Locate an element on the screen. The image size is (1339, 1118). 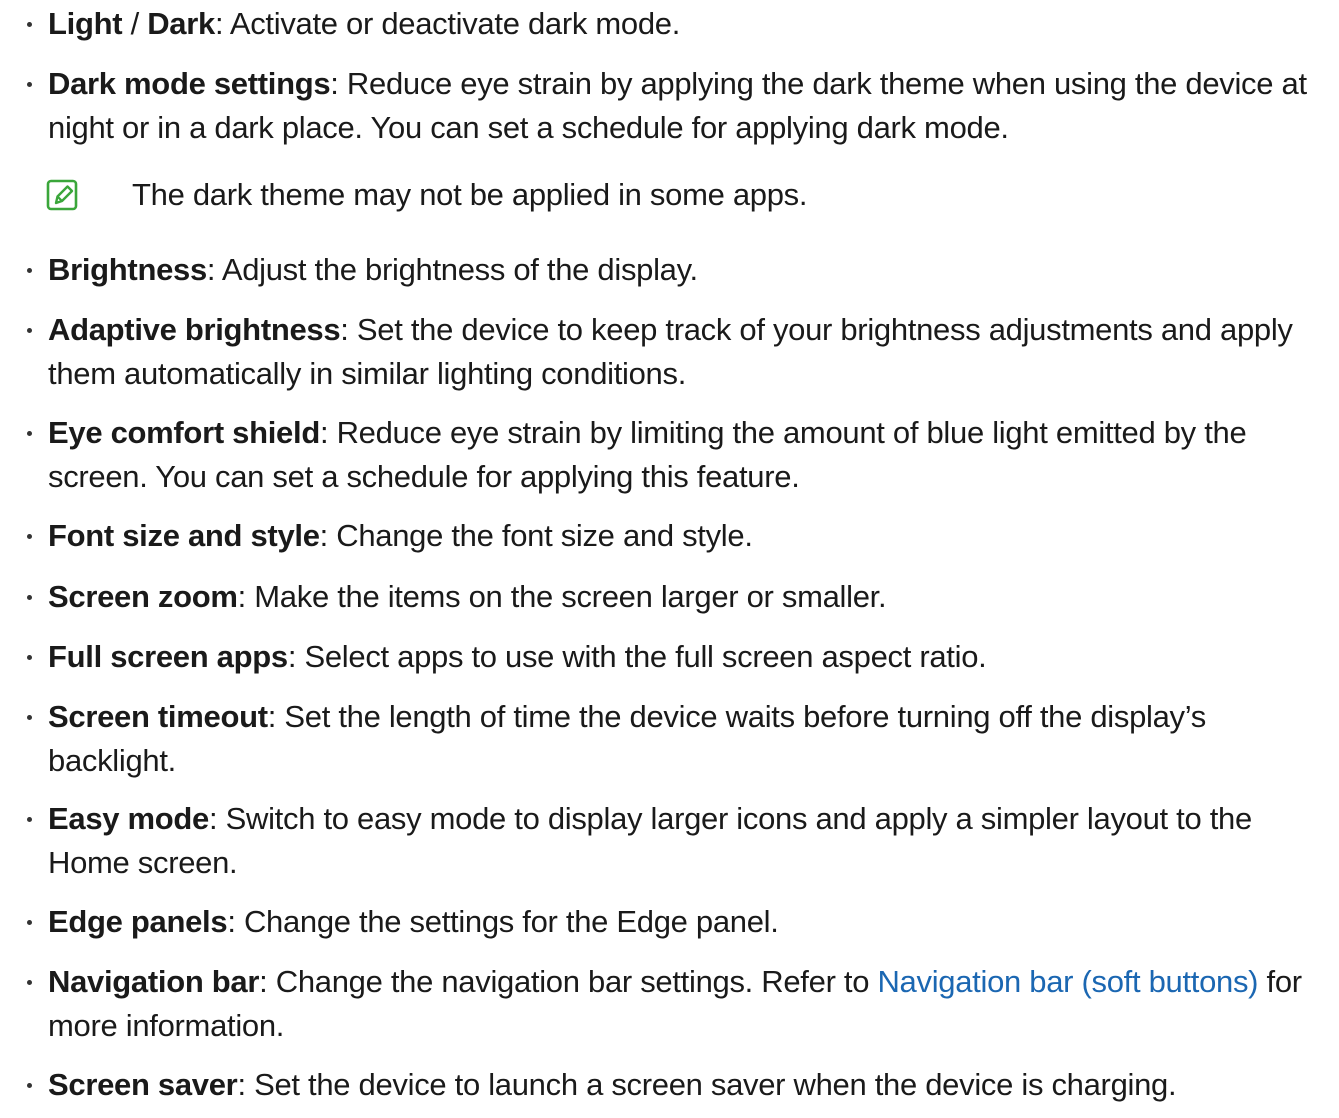
item-term: Light is located at coordinates (85, 23).